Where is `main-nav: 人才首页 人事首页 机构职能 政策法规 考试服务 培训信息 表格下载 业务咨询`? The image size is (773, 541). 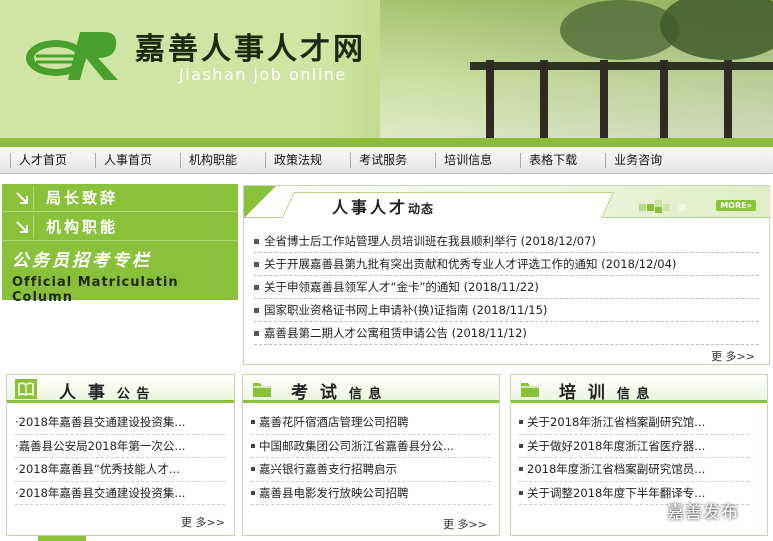 main-nav: 人才首页 人事首页 机构职能 政策法规 考试服务 培训信息 表格下载 业务咨询 is located at coordinates (386, 160).